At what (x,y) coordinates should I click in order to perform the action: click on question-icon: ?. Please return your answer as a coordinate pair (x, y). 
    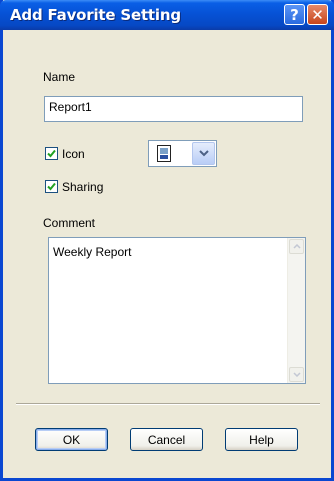
    Looking at the image, I should click on (294, 14).